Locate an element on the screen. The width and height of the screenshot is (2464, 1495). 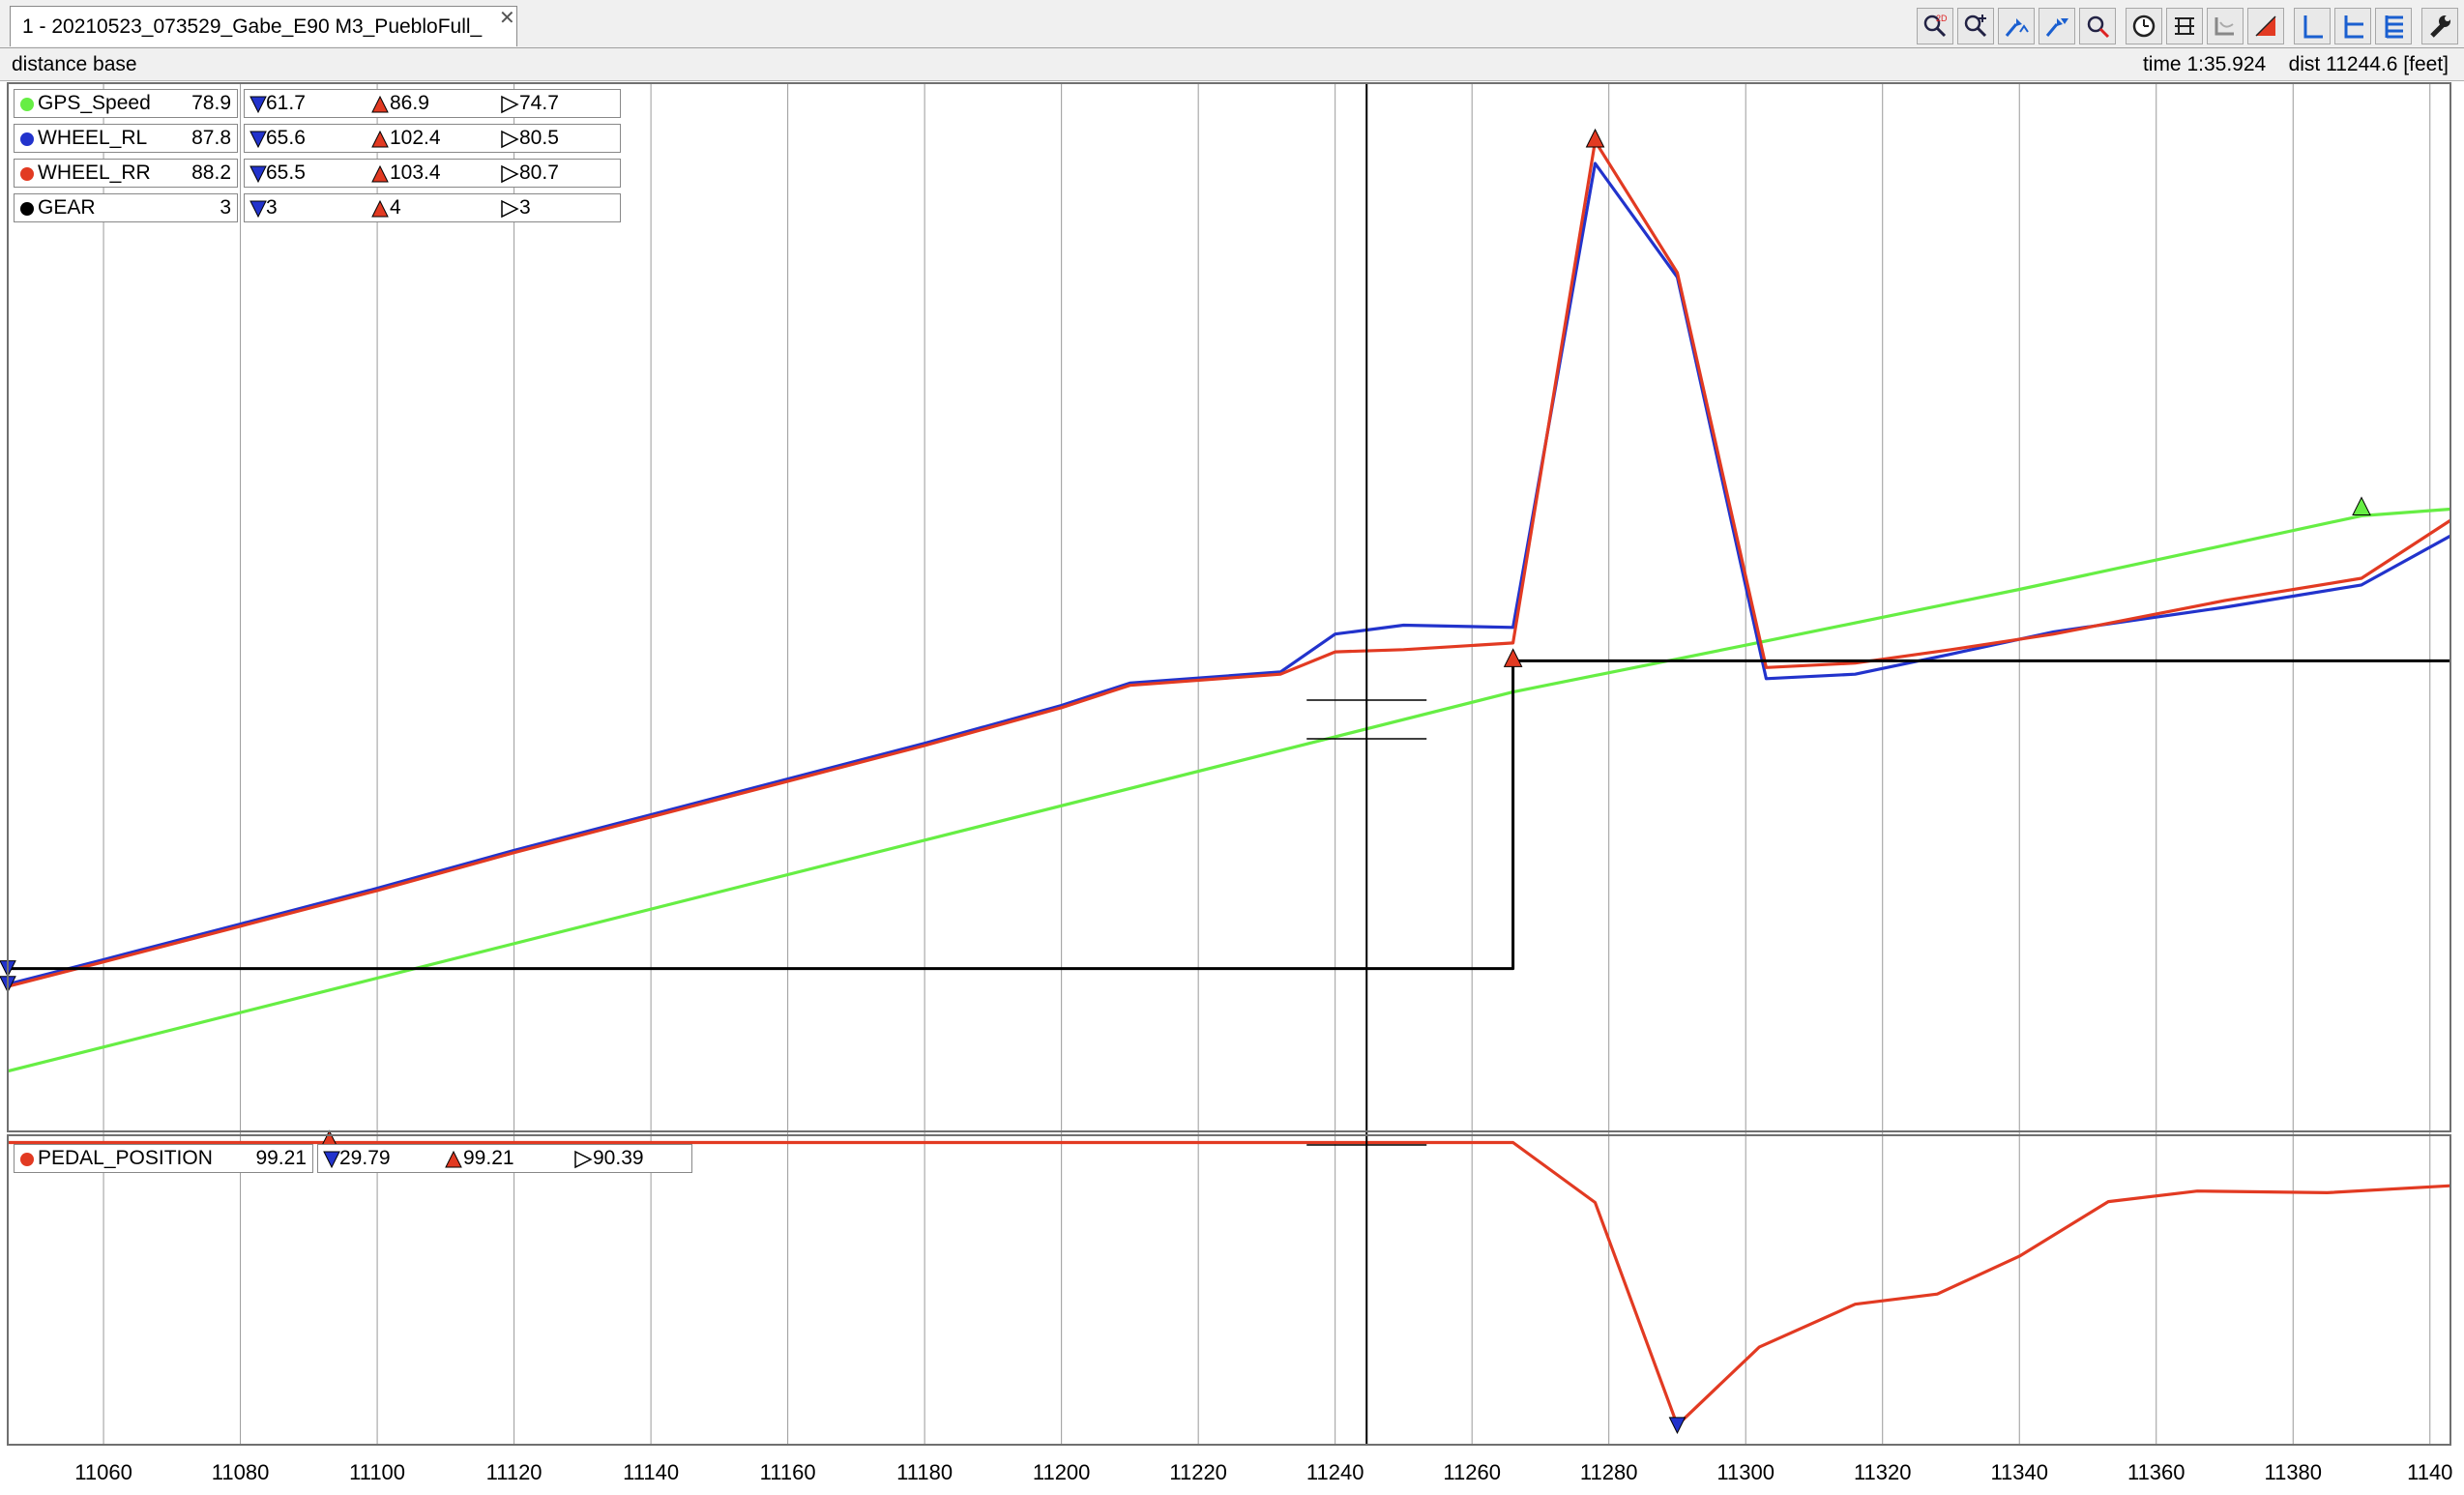
legend-series-name: GEAR is located at coordinates (67, 208).